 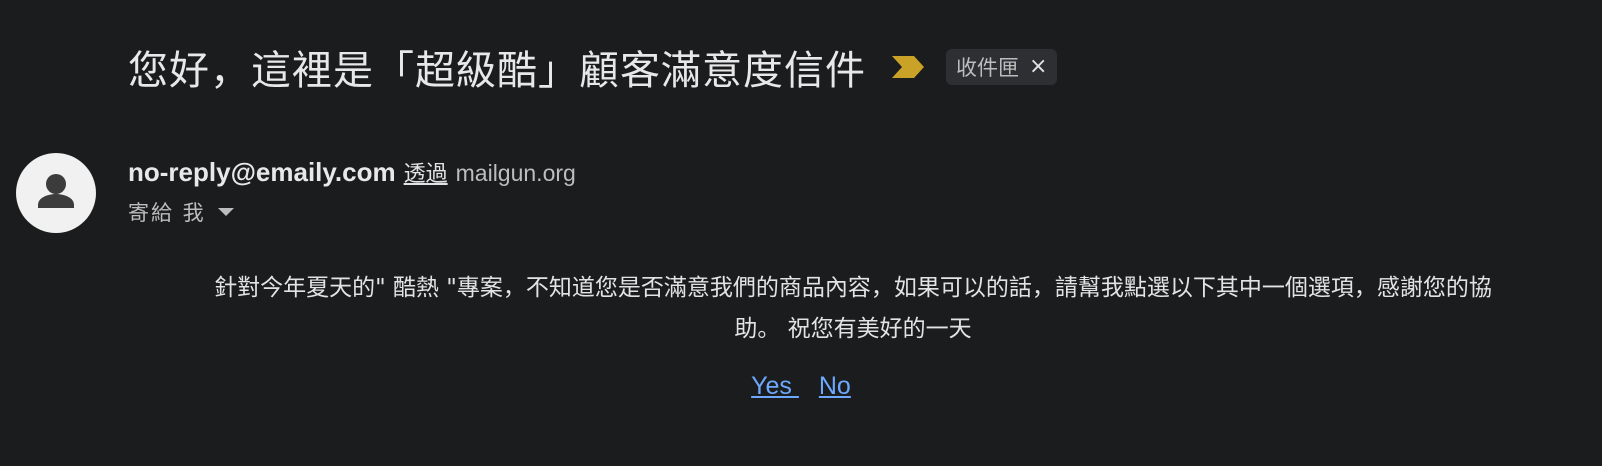 What do you see at coordinates (262, 172) in the screenshot?
I see `sender-email: no-reply@emaily.com` at bounding box center [262, 172].